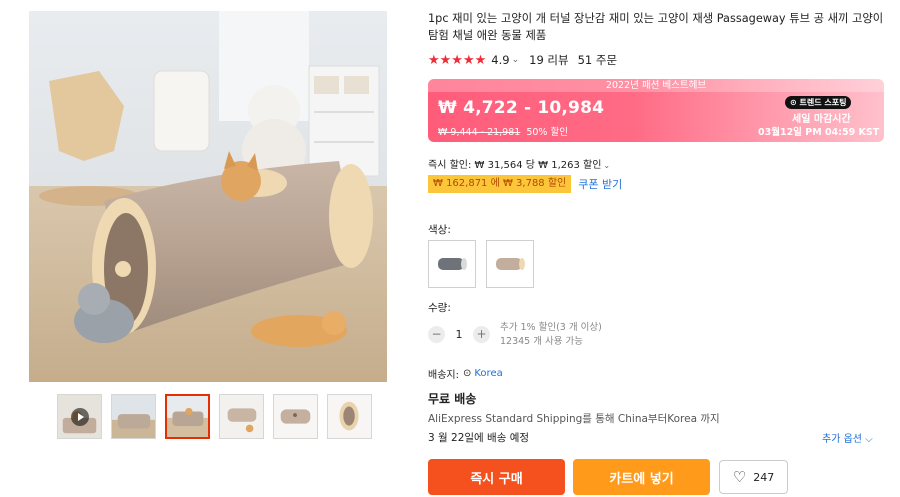 This screenshot has height=497, width=900. What do you see at coordinates (521, 108) in the screenshot?
I see `price-range: ₩ 4,722 - 10,984` at bounding box center [521, 108].